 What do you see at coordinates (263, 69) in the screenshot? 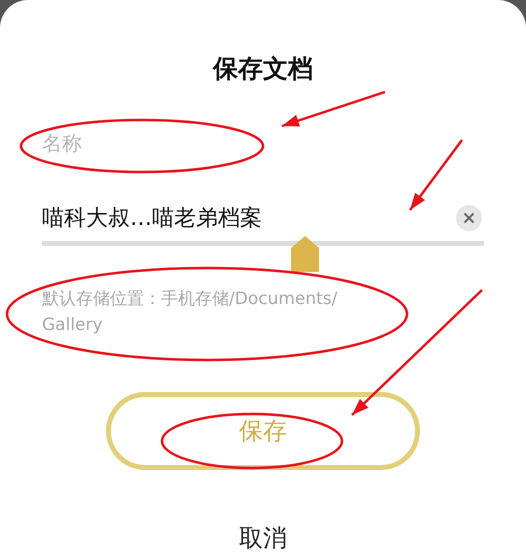
I see `dialog-title: 保存文档` at bounding box center [263, 69].